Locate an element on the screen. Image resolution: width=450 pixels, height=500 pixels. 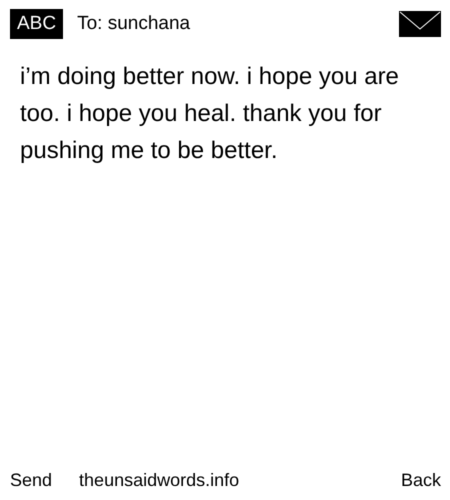
recipient-label: To: sunchana is located at coordinates (134, 24).